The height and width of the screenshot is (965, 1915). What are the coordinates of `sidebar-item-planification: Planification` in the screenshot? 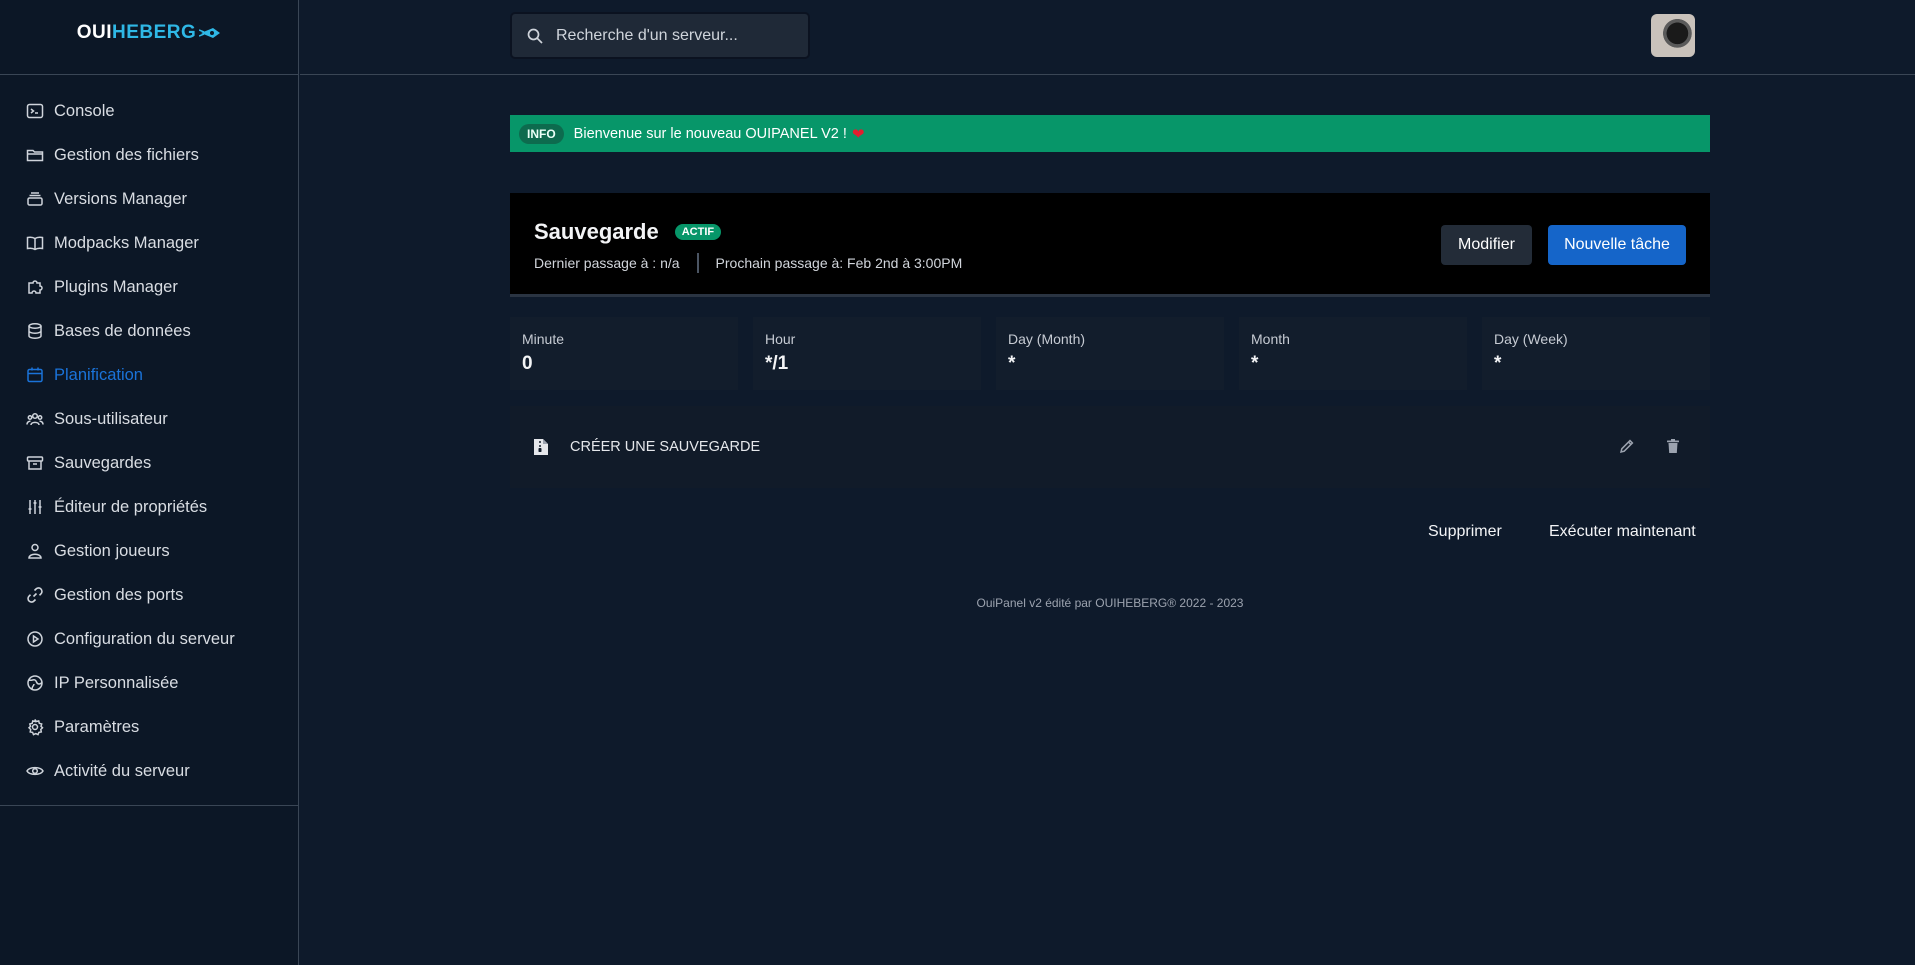 It's located at (149, 375).